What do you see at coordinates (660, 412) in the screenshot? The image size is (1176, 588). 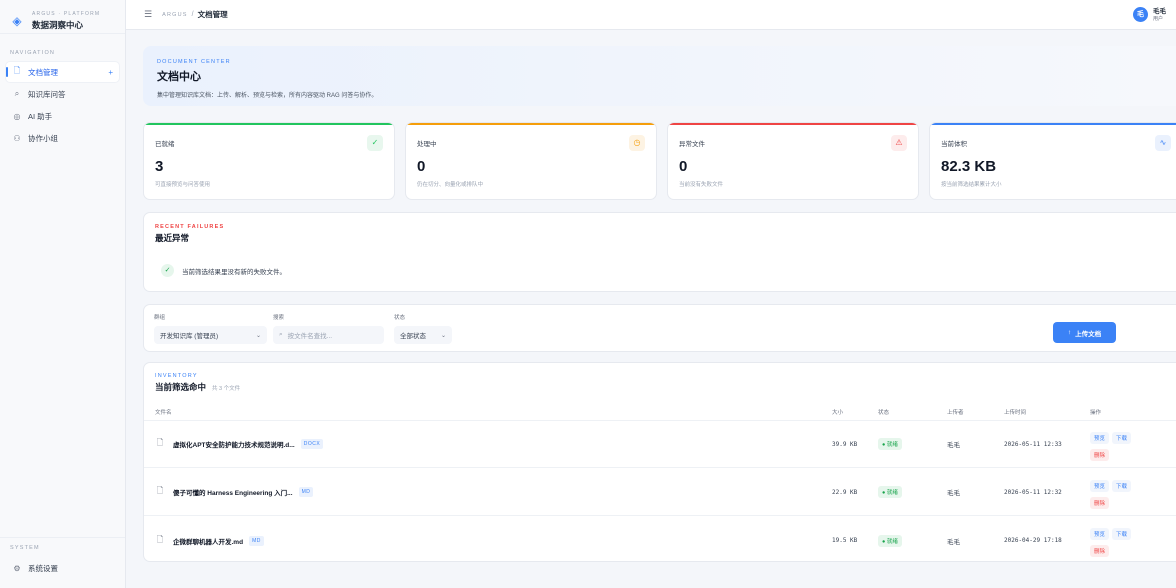 I see `table-header: 文件名 大小 状态 上传者 上传时间 操作` at bounding box center [660, 412].